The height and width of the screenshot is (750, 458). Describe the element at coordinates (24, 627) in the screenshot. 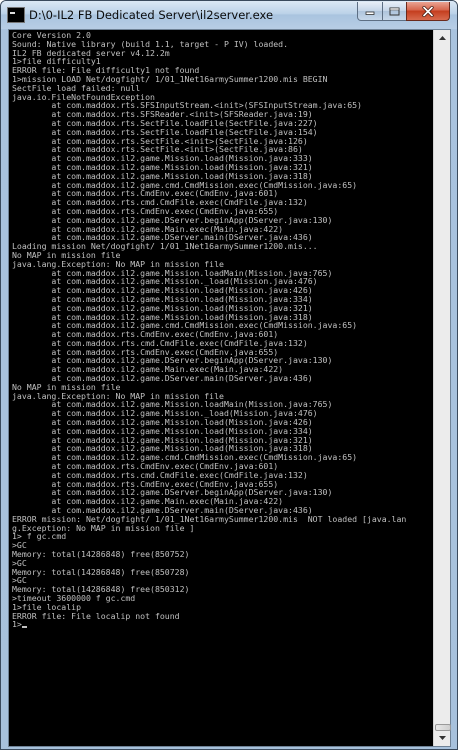

I see `text-cursor` at that location.